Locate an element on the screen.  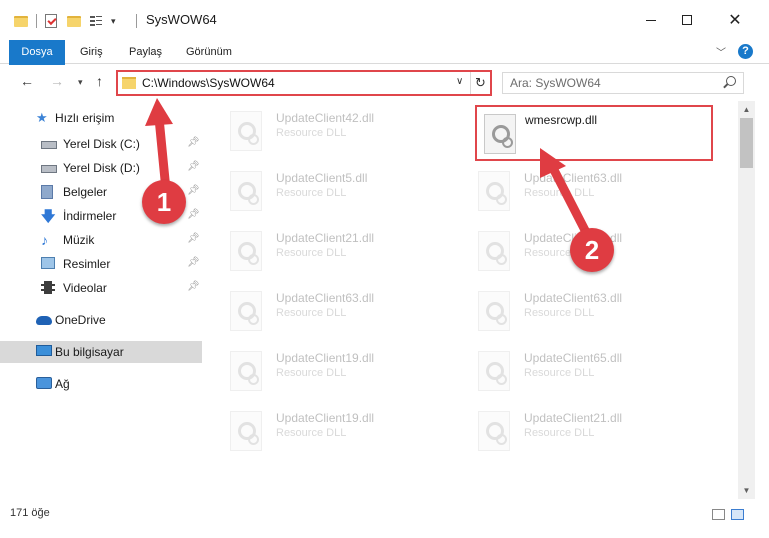
documents-icon is located at coordinates (48, 192).